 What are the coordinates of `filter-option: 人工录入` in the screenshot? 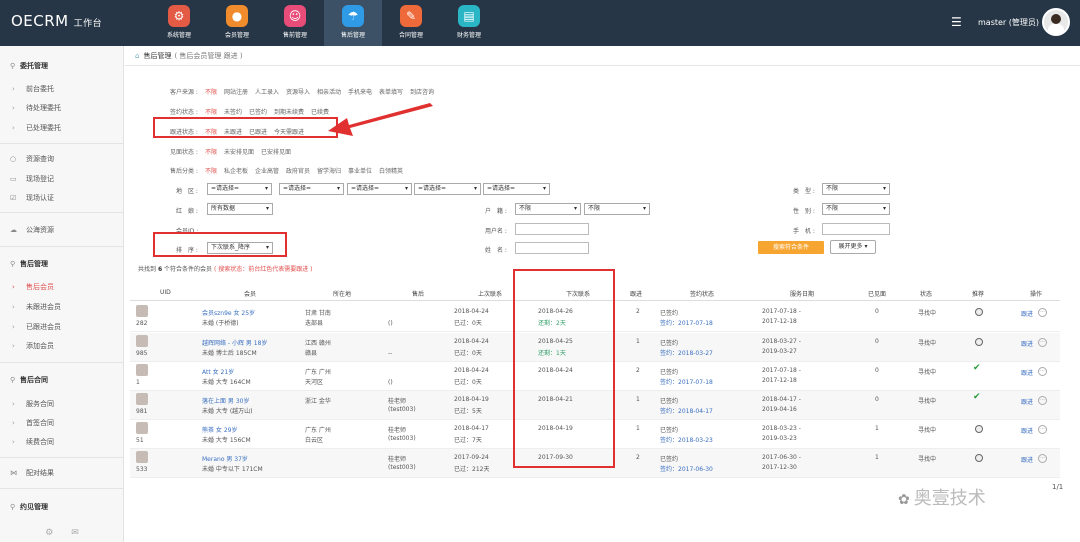 It's located at (267, 91).